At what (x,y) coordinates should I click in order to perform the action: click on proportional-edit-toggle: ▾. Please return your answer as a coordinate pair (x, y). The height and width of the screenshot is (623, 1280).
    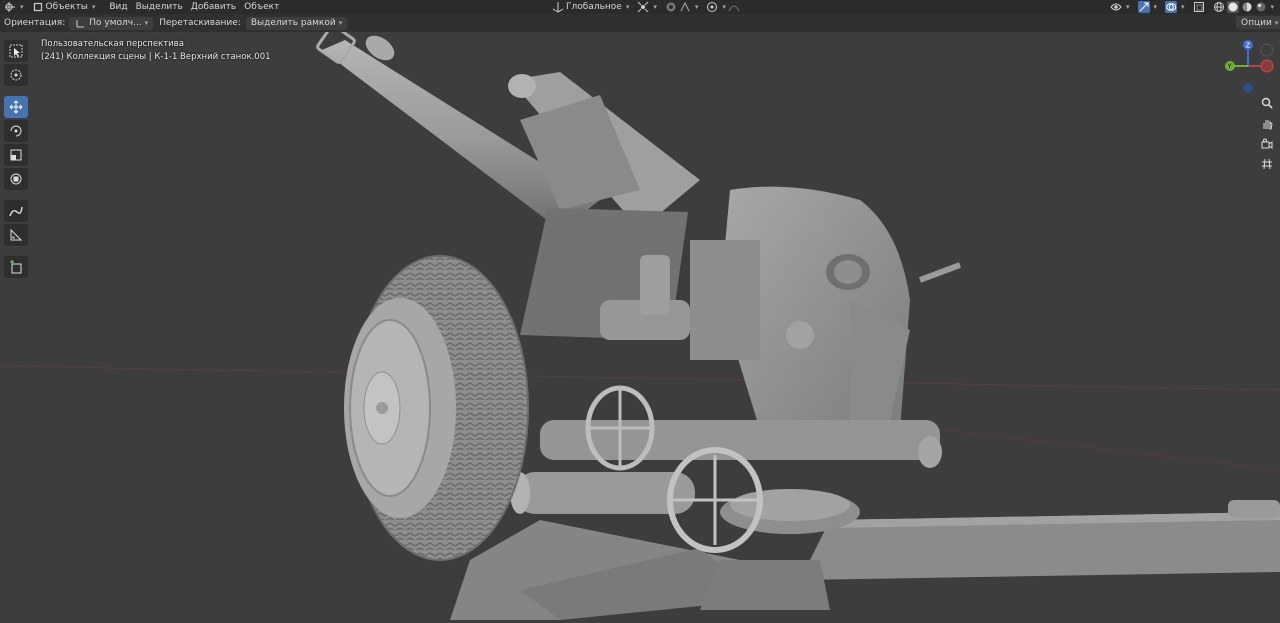
    Looking at the image, I should click on (723, 7).